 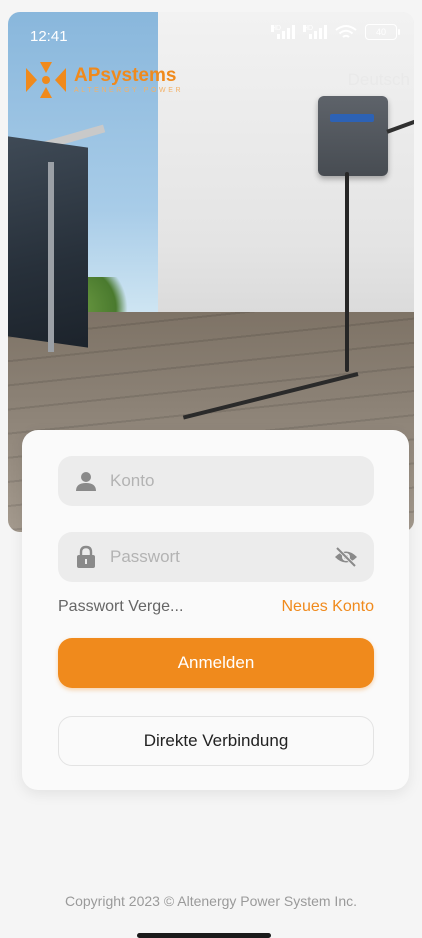 I want to click on brand-logo: APsystems ALTENERGY POWER, so click(x=103, y=80).